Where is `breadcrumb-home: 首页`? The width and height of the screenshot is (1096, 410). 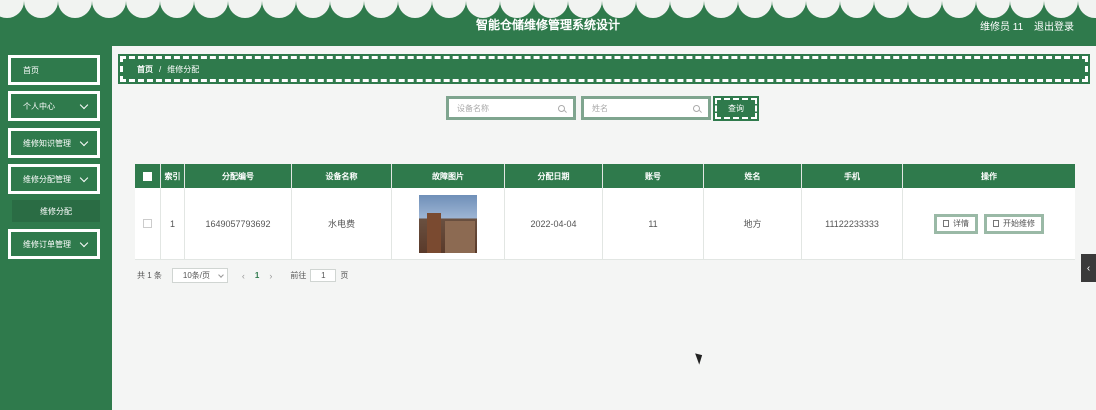
breadcrumb-home: 首页 is located at coordinates (145, 69).